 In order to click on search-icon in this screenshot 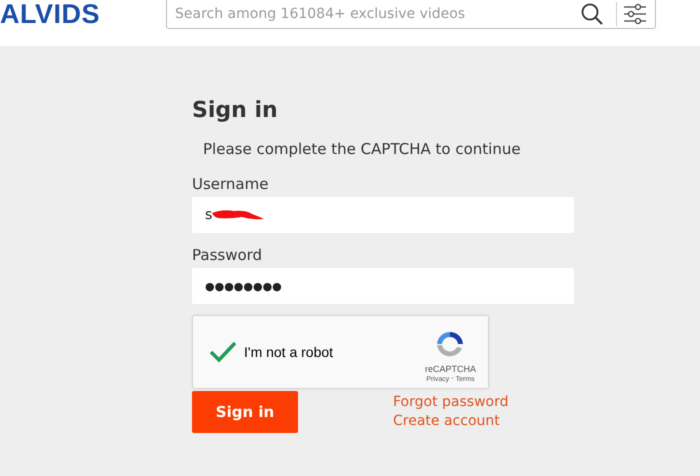, I will do `click(592, 14)`.